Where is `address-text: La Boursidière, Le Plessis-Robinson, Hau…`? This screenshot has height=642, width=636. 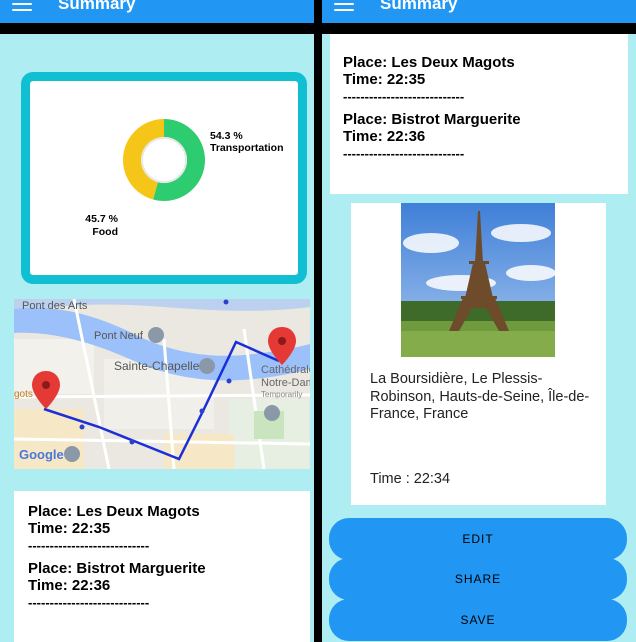 address-text: La Boursidière, Le Plessis-Robinson, Hau… is located at coordinates (480, 396).